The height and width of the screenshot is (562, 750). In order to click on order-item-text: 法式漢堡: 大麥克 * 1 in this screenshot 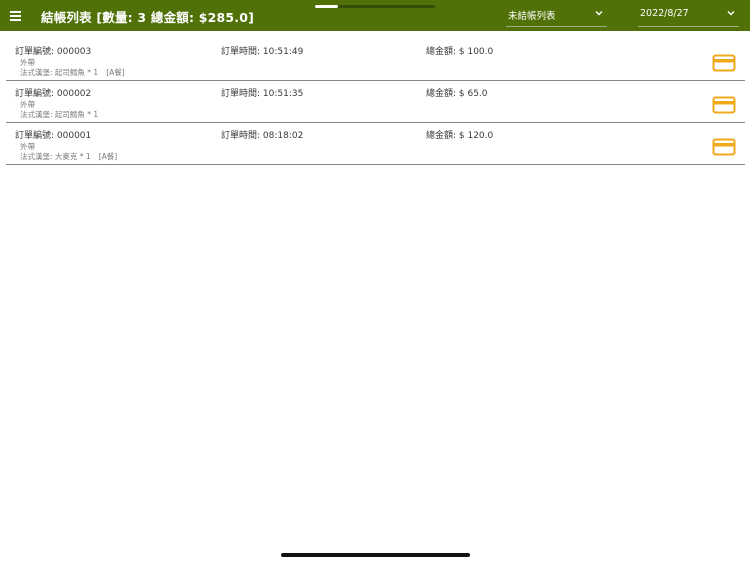, I will do `click(55, 156)`.